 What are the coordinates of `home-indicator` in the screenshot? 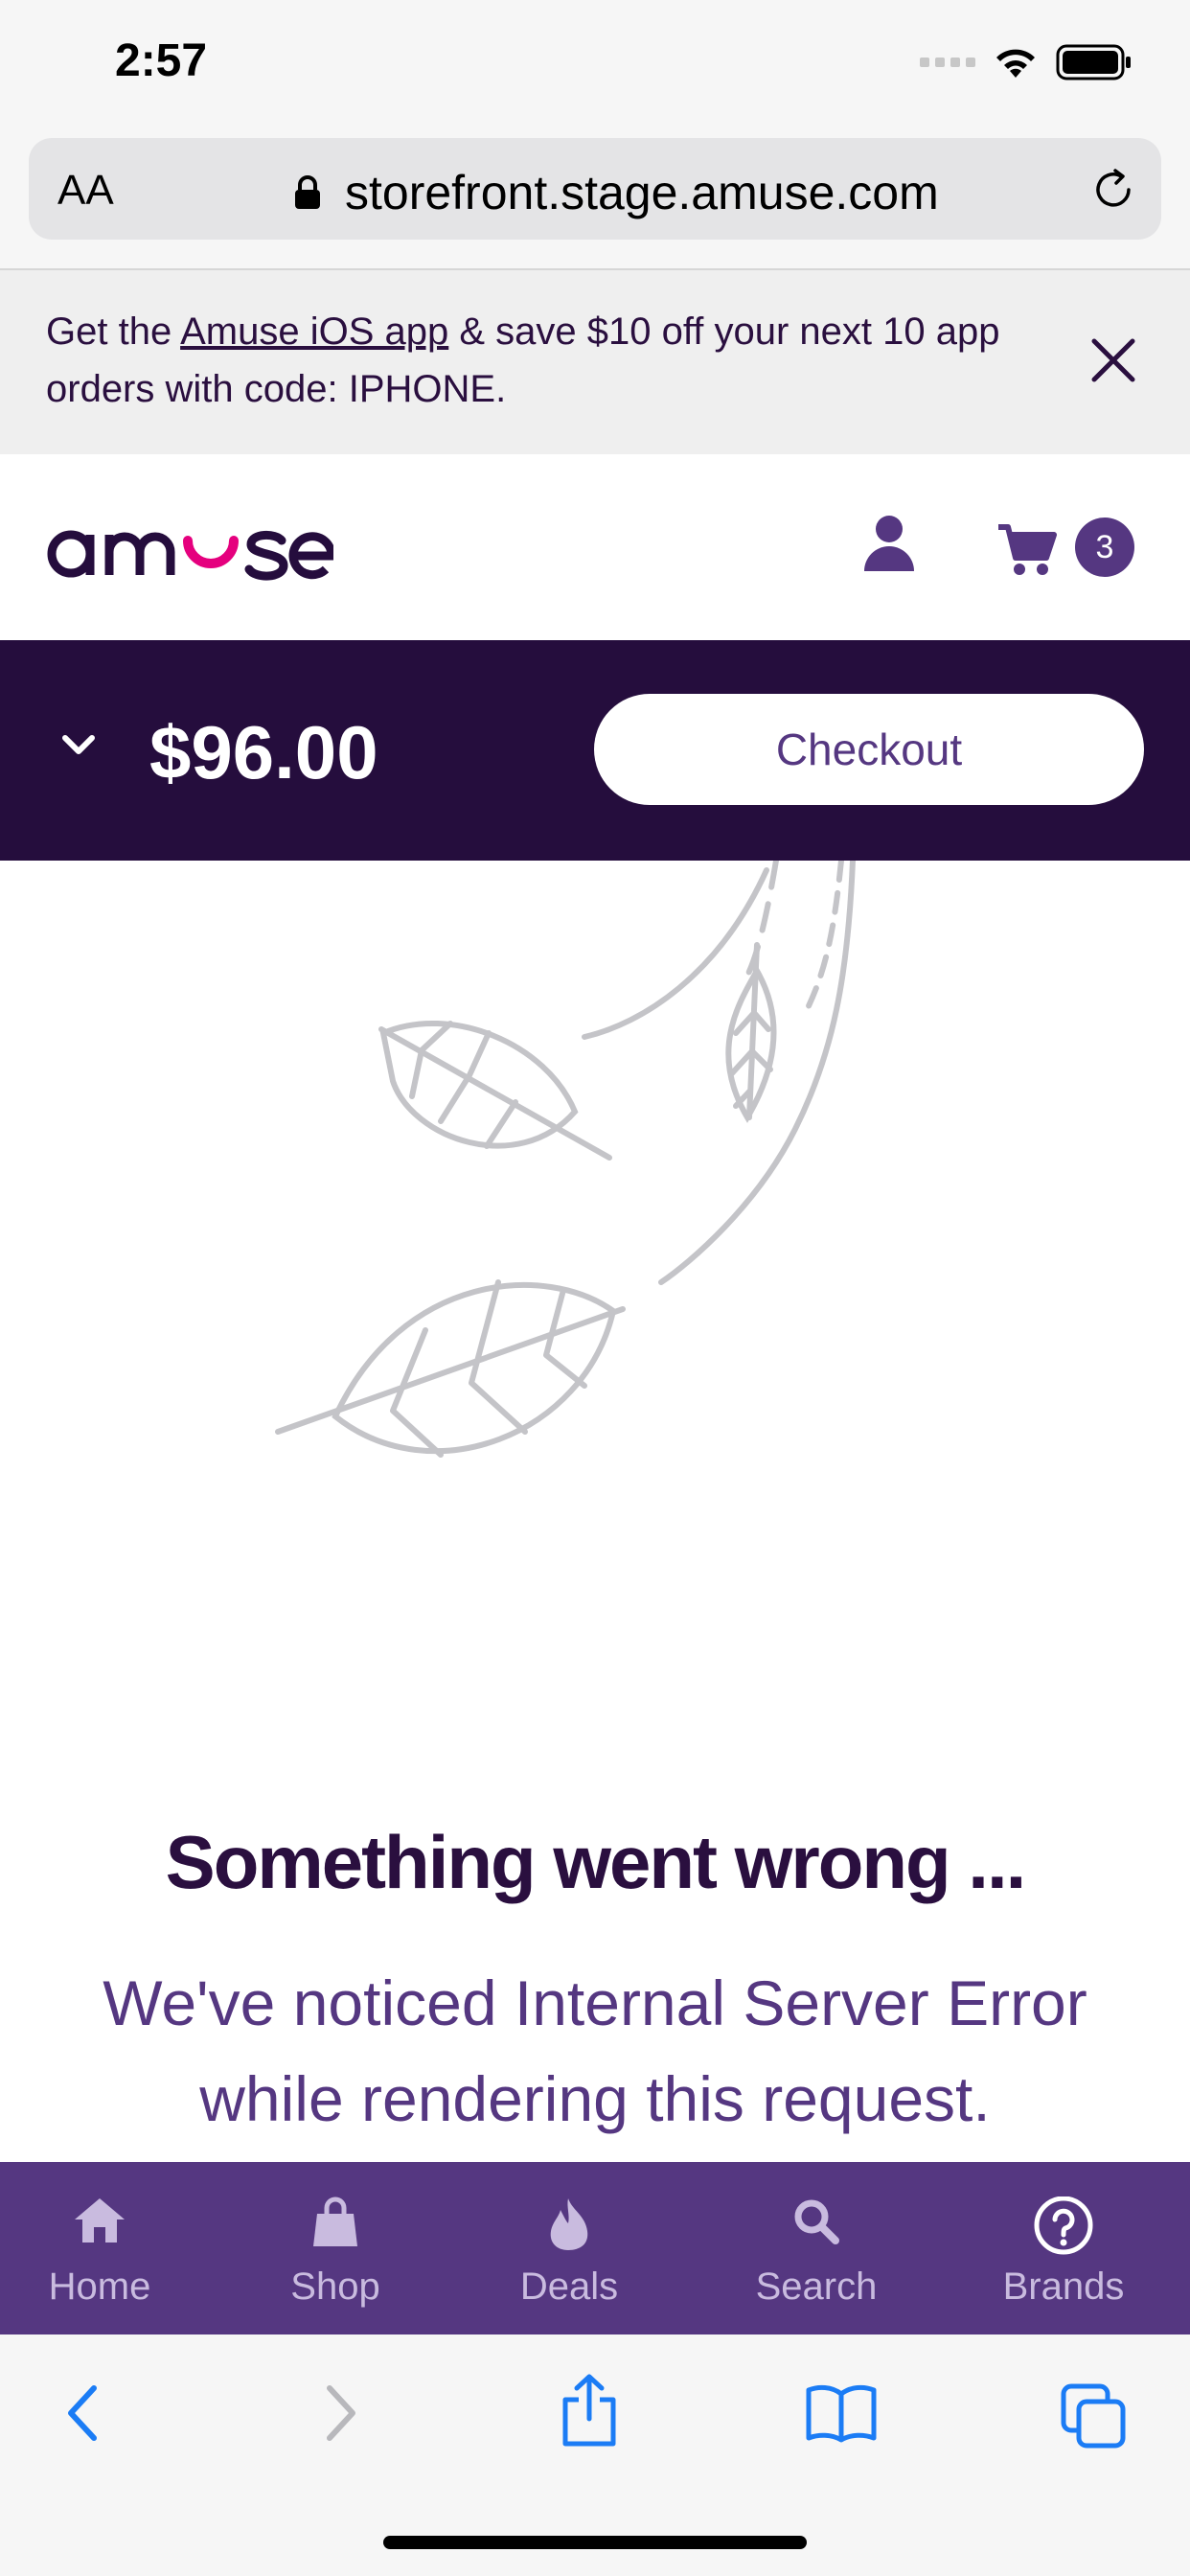 It's located at (595, 2542).